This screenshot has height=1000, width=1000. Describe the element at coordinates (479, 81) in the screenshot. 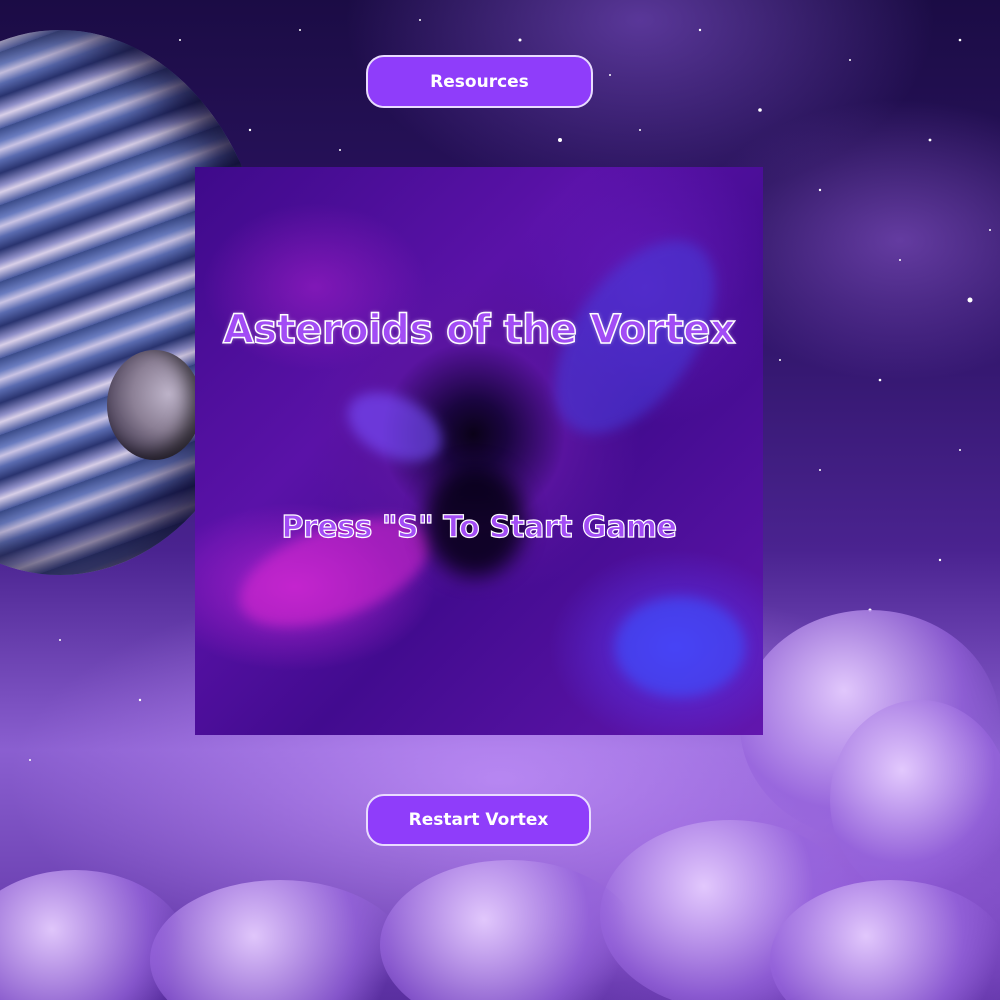

I see `resources-button: Resources` at that location.